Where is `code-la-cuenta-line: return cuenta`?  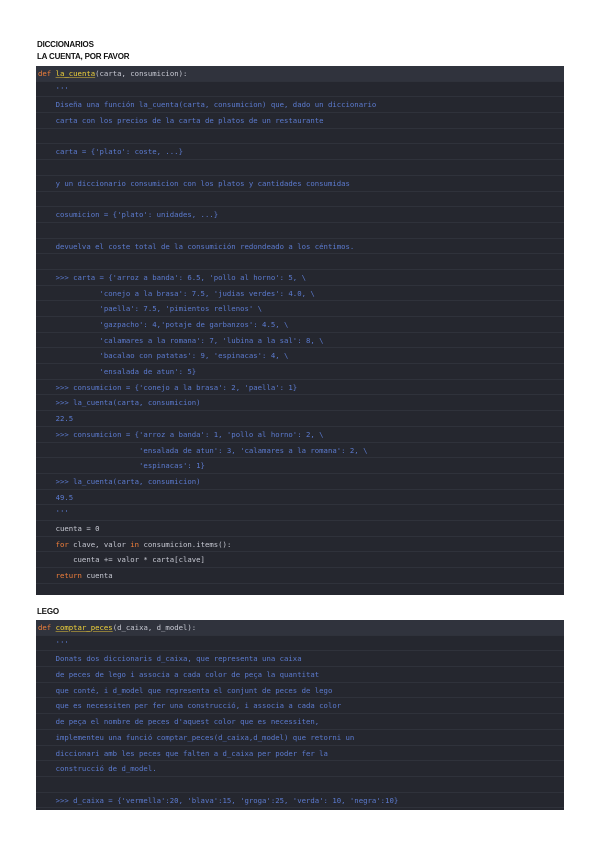 code-la-cuenta-line: return cuenta is located at coordinates (300, 576).